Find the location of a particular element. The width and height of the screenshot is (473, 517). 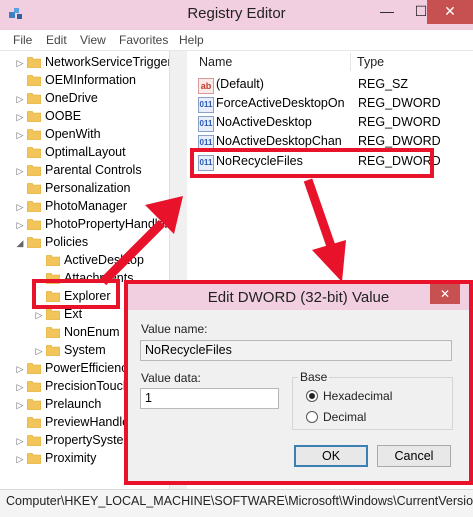

value-name: NoActiveDesktopChan is located at coordinates (279, 141).